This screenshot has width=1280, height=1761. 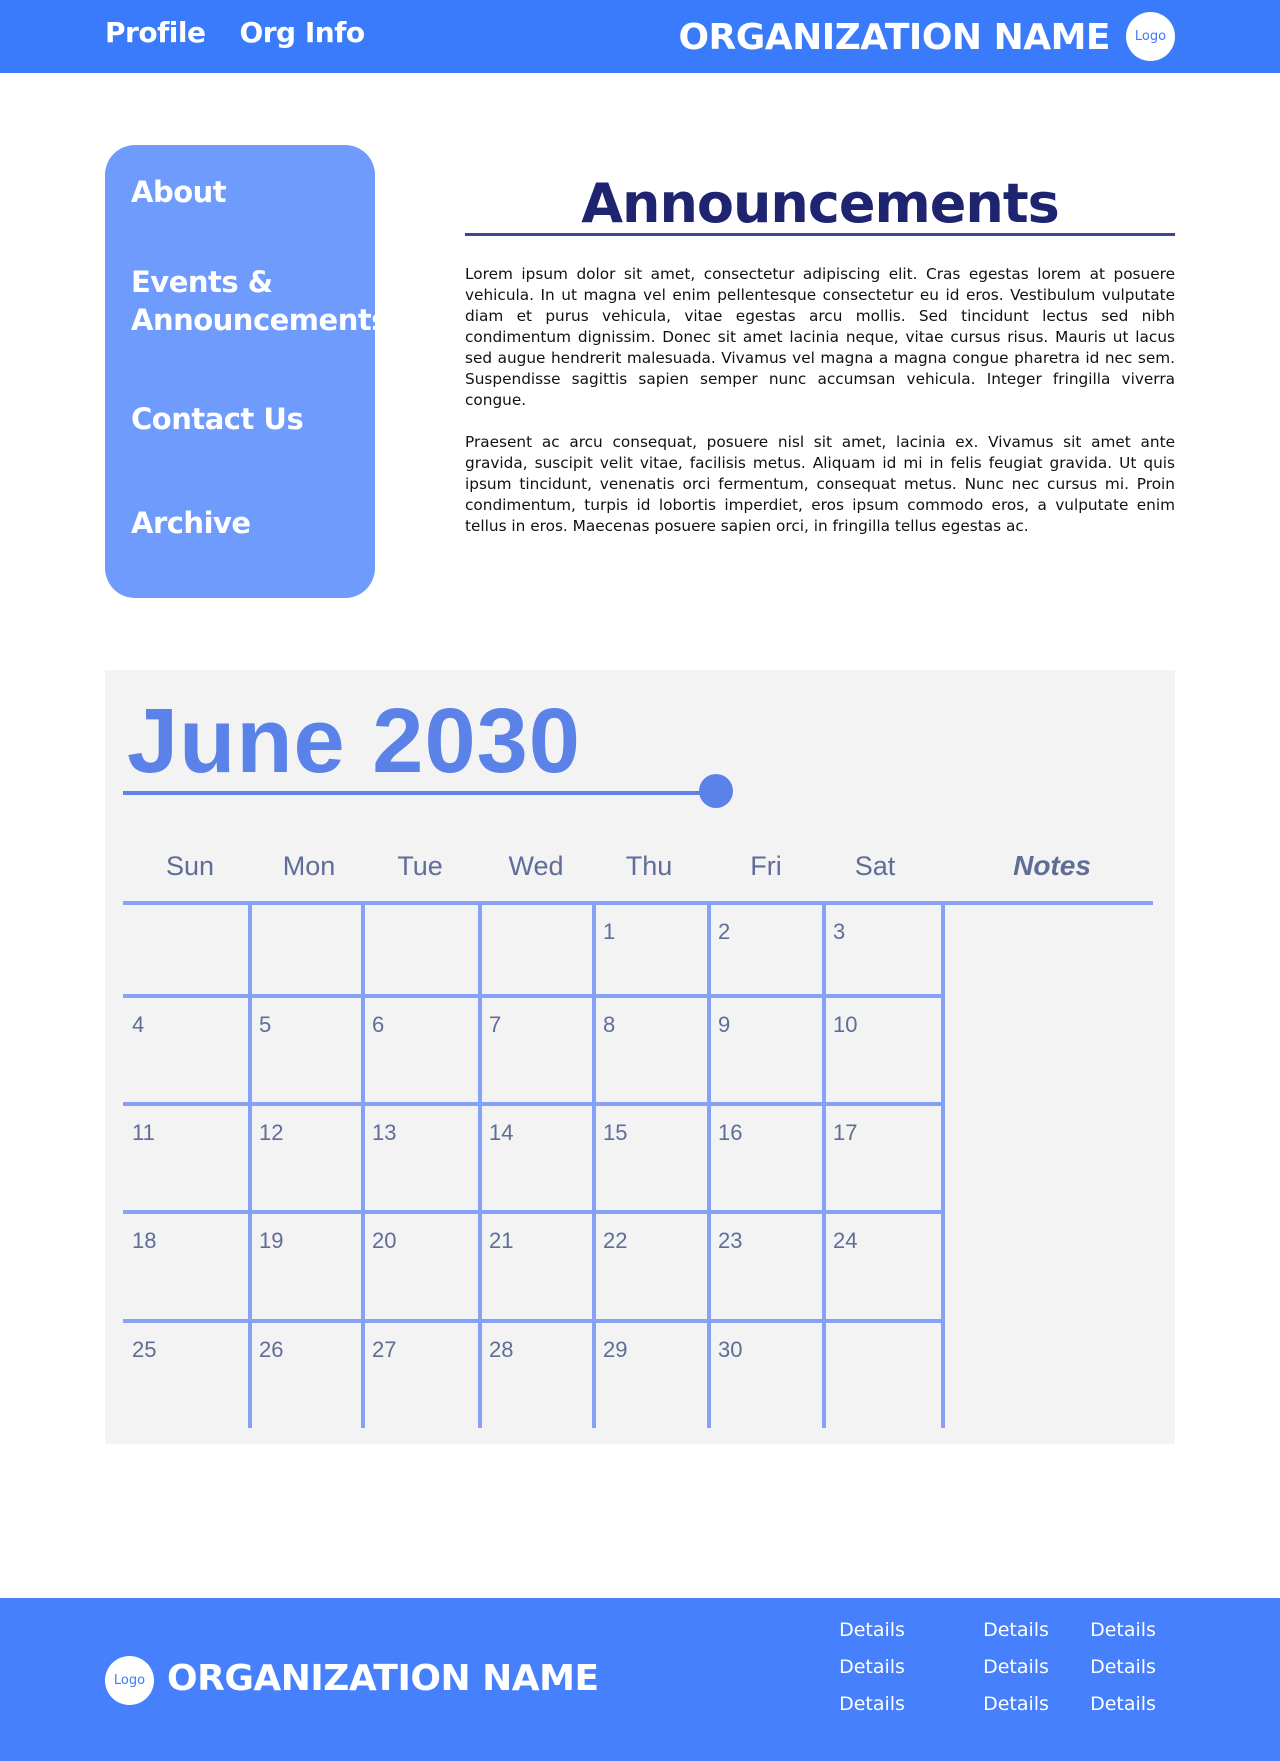 What do you see at coordinates (615, 1240) in the screenshot?
I see `calendar-day-cell: 22` at bounding box center [615, 1240].